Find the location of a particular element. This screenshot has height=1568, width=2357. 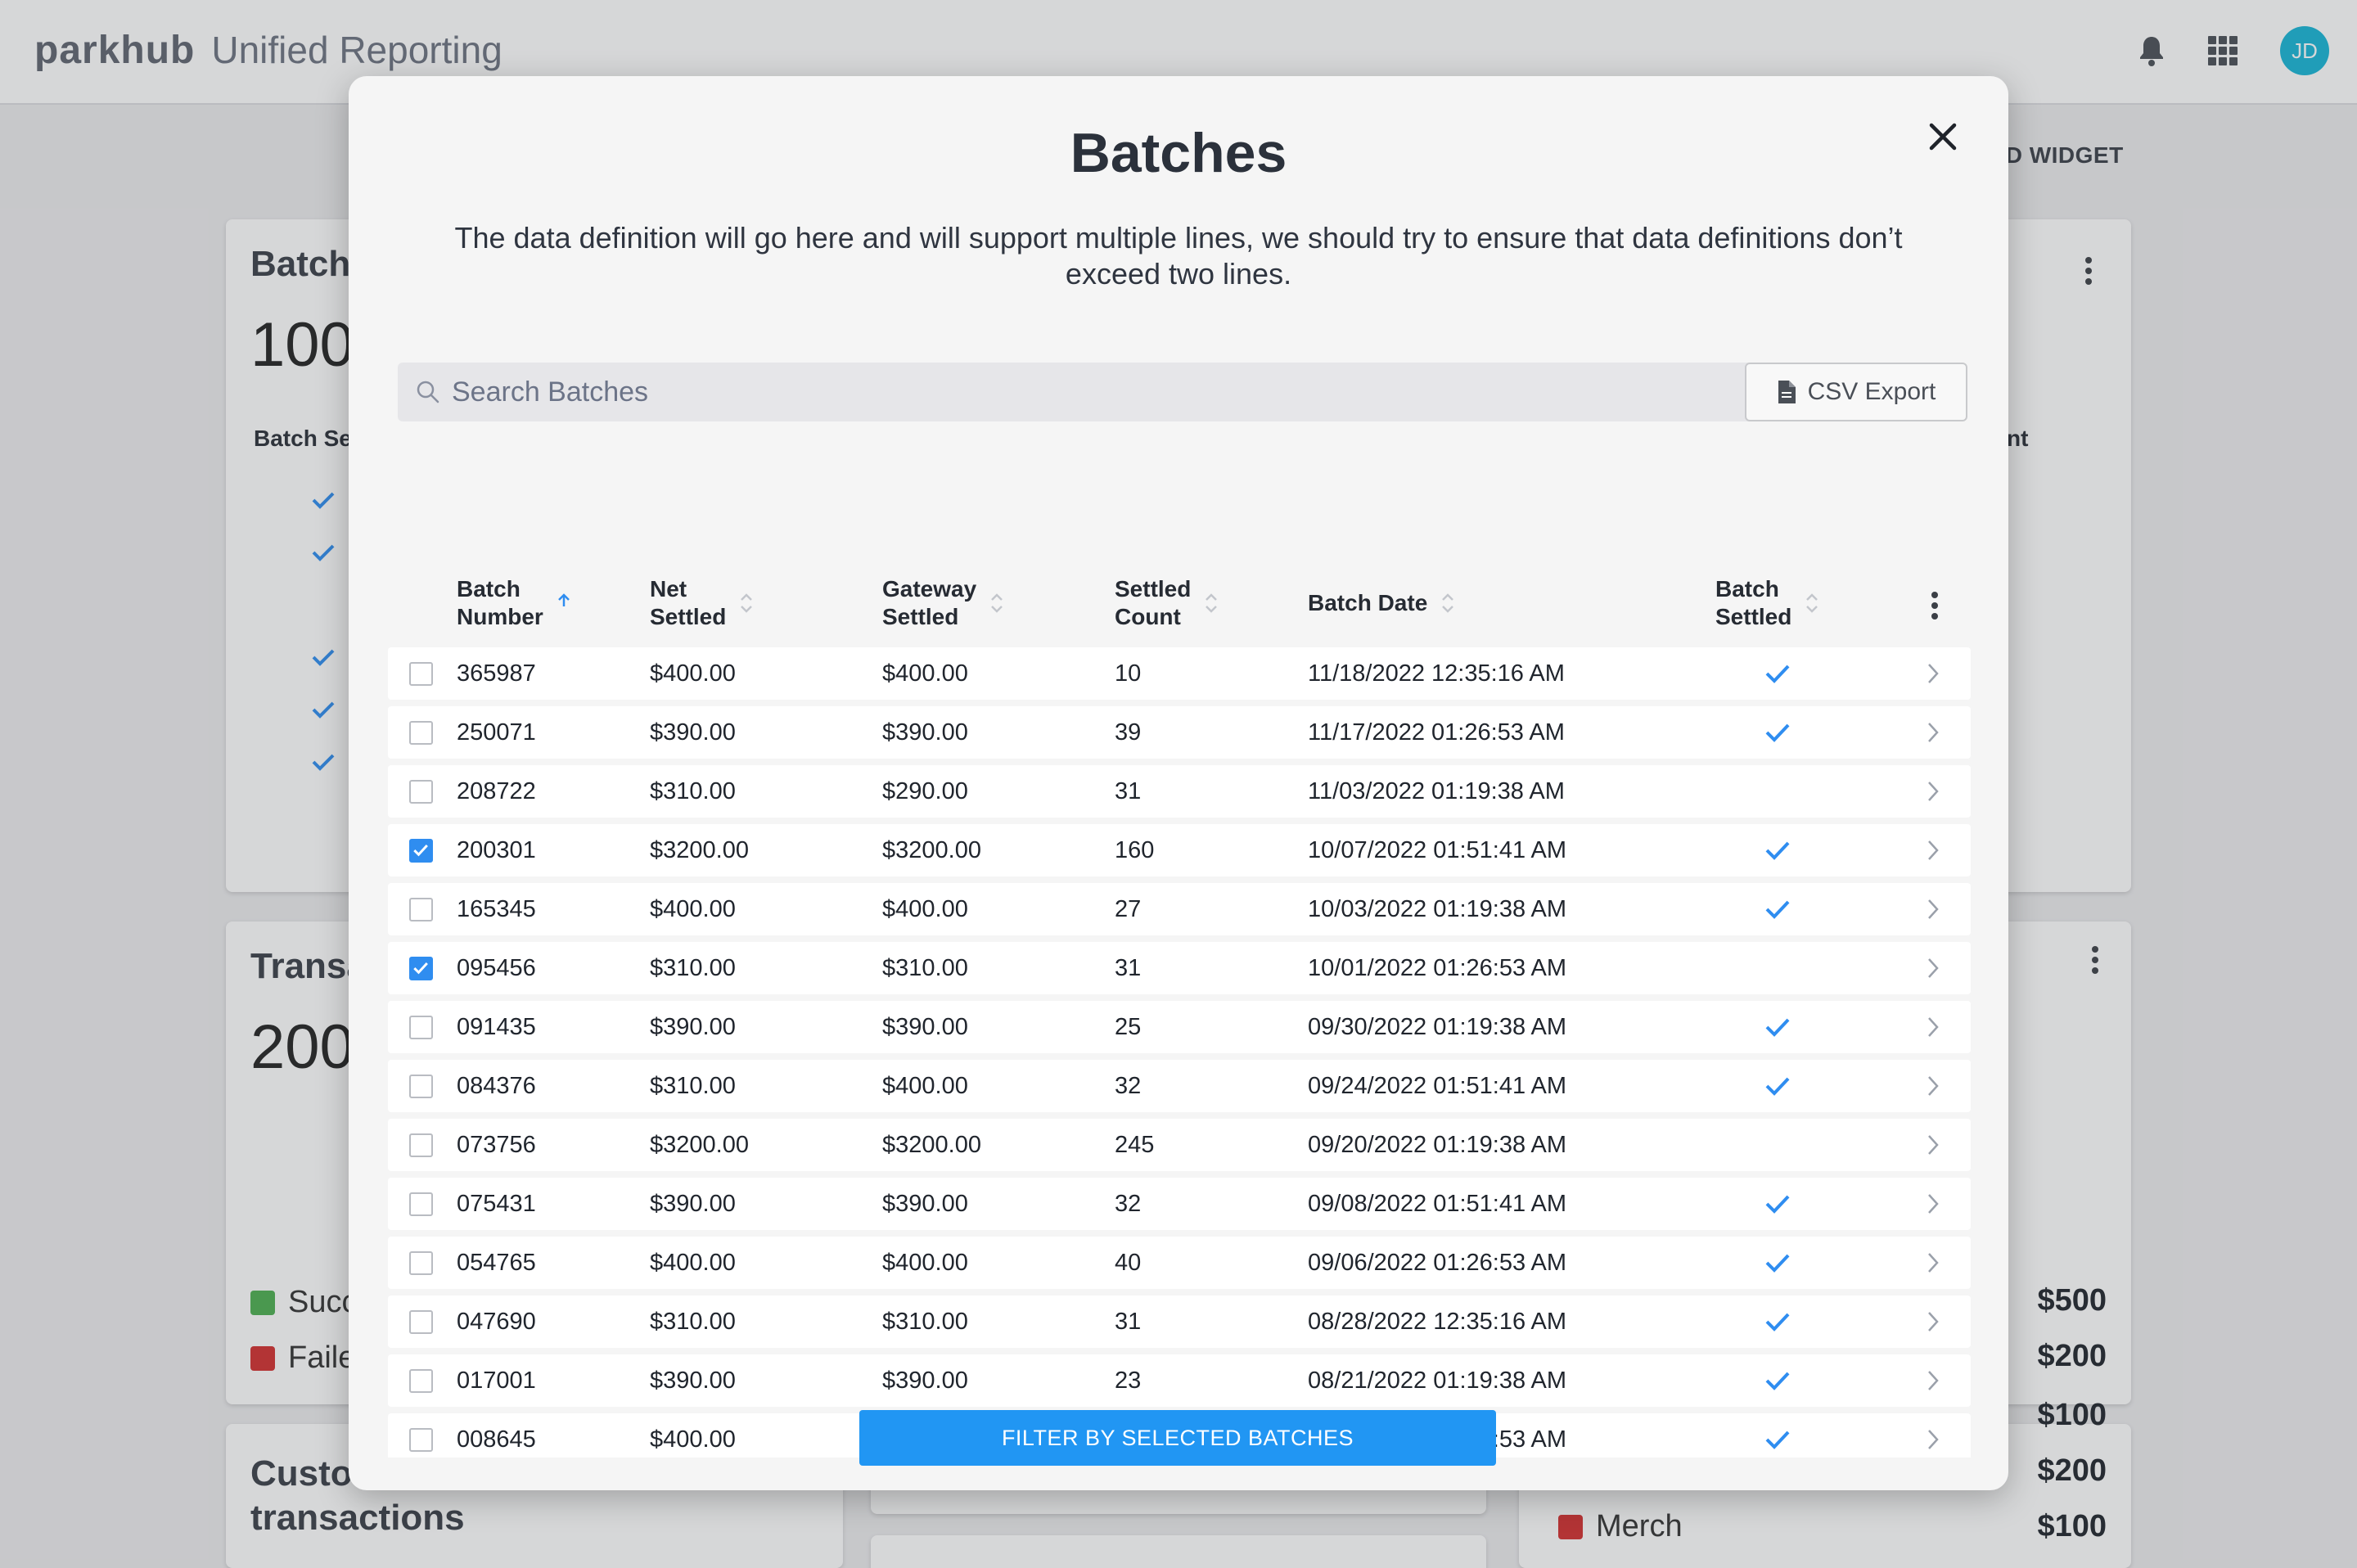

settled-count-cell: 27 is located at coordinates (1128, 909).